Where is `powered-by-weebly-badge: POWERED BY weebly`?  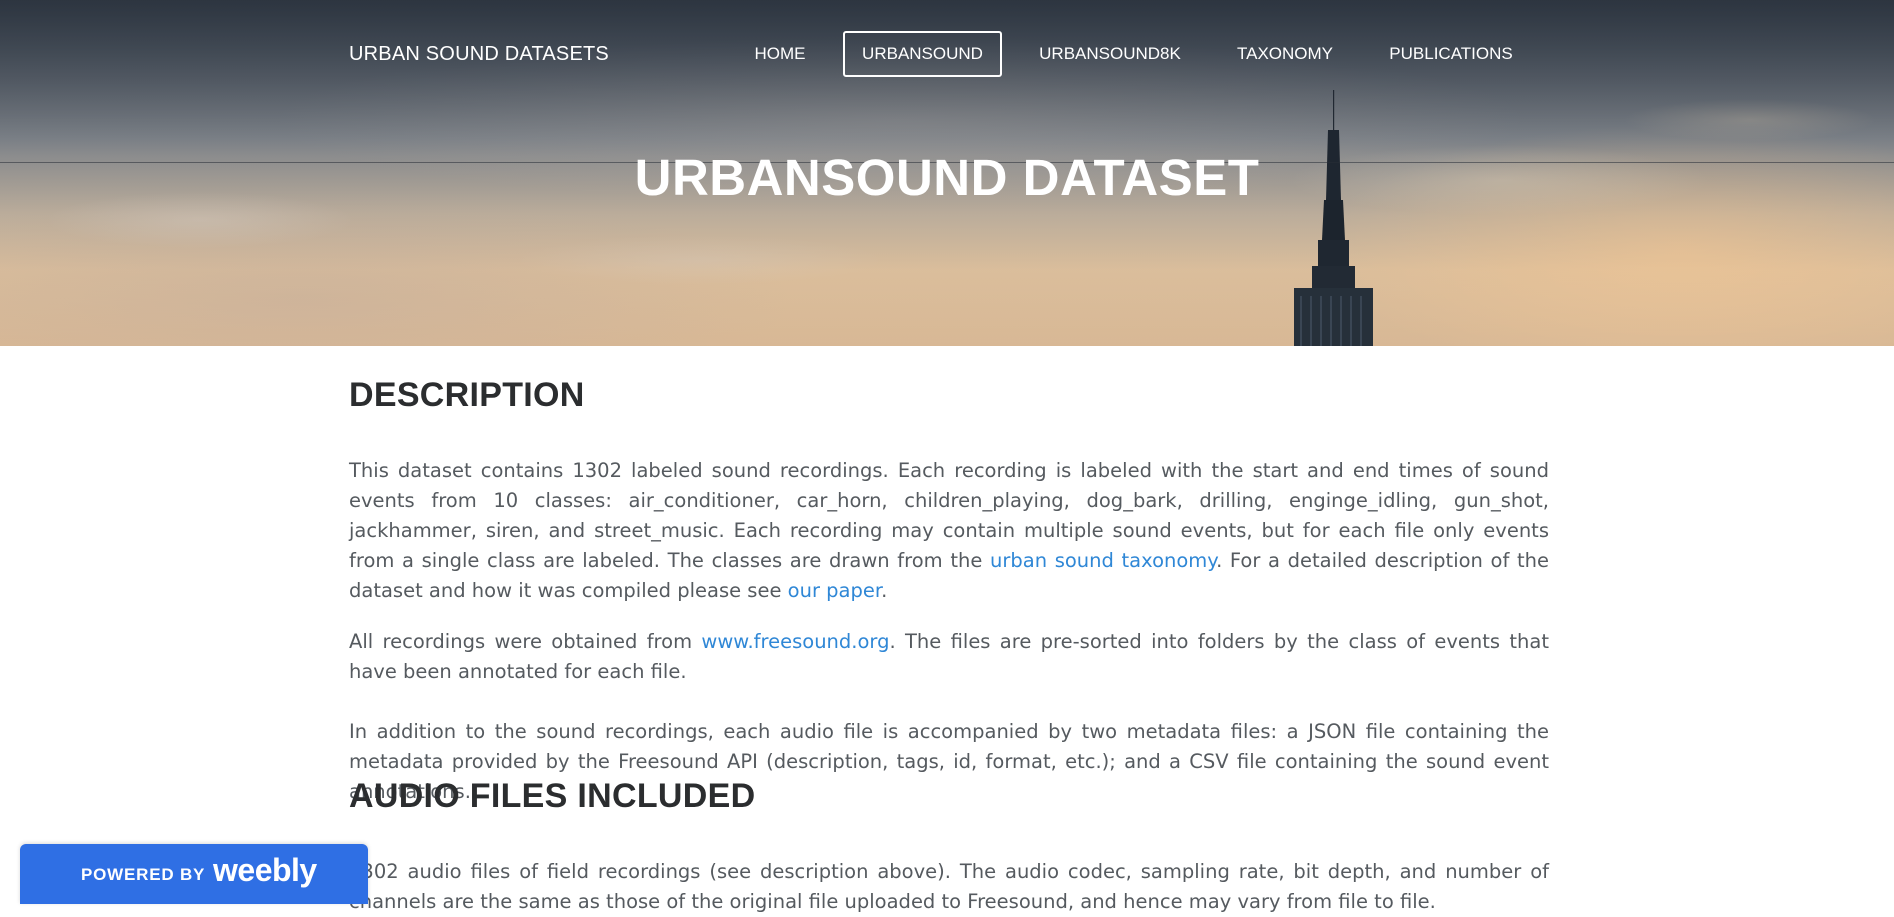 powered-by-weebly-badge: POWERED BY weebly is located at coordinates (194, 874).